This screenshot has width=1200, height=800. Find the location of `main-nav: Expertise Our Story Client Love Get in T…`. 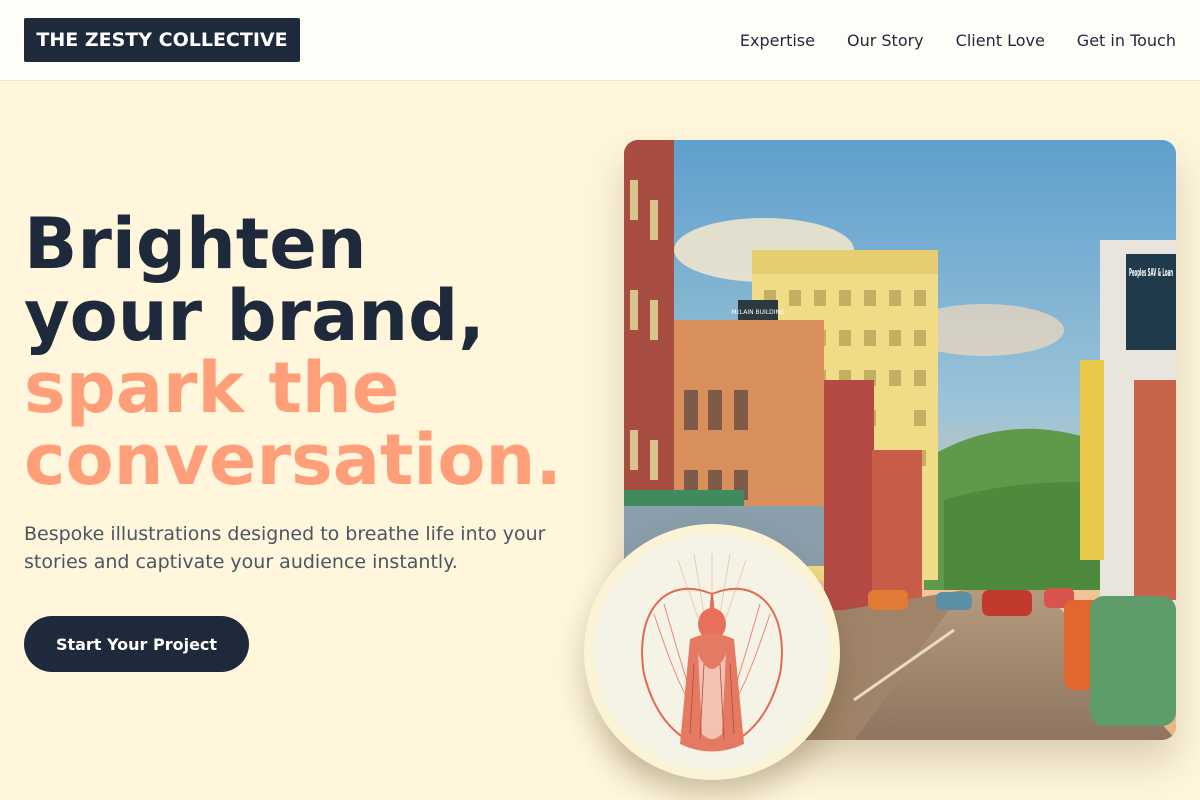

main-nav: Expertise Our Story Client Love Get in T… is located at coordinates (958, 40).